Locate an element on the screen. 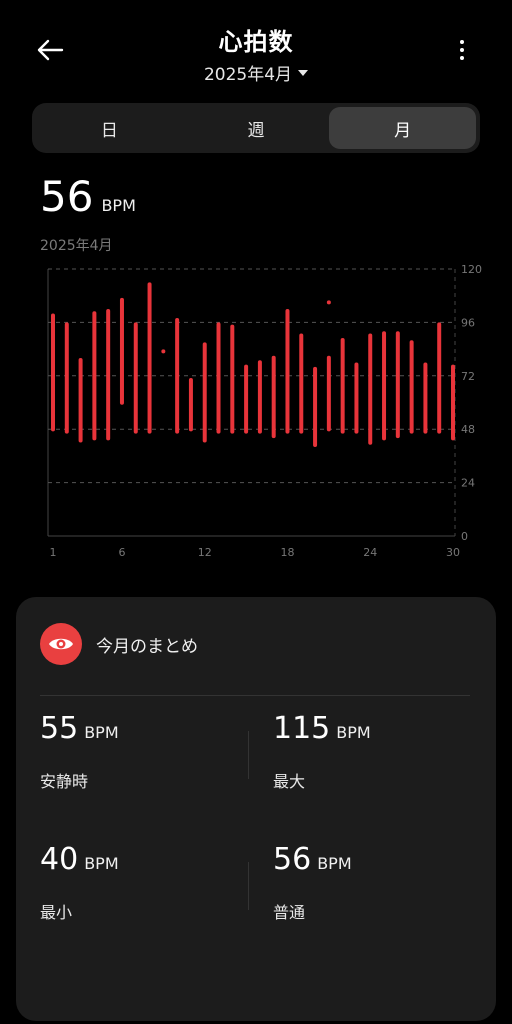  min-label: 最小 is located at coordinates (56, 912).